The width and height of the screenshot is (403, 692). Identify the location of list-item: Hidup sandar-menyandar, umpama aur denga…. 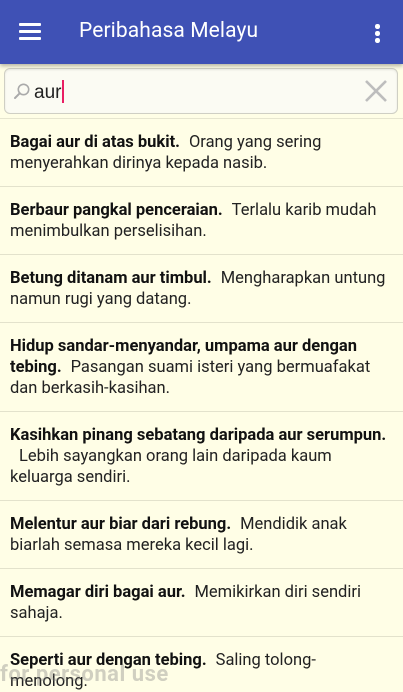
(201, 367).